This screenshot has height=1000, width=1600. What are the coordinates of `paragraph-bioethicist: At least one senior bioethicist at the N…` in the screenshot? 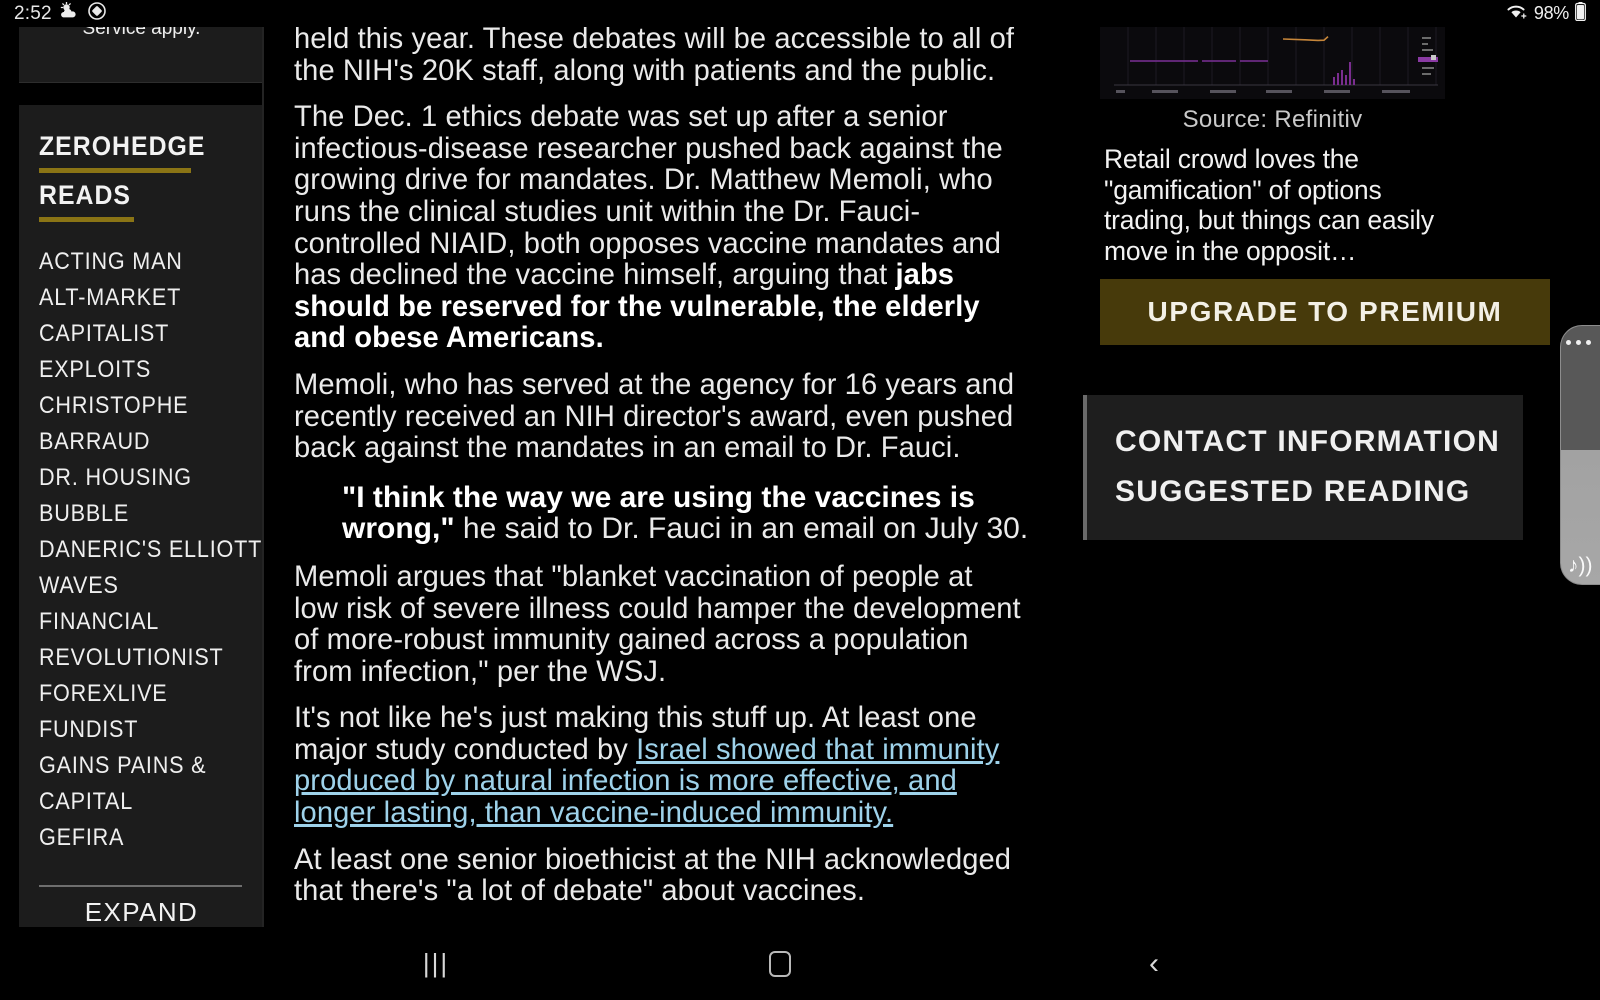 It's located at (658, 875).